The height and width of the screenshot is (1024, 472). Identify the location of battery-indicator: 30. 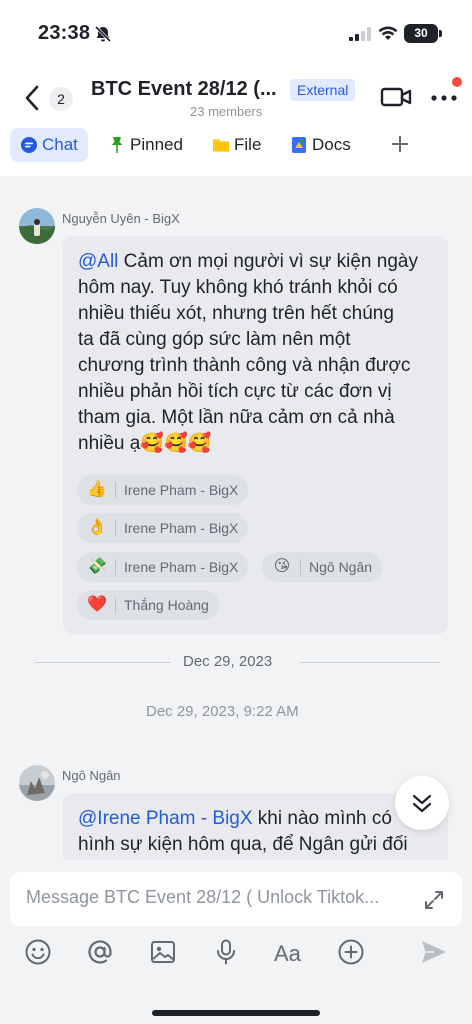
(421, 33).